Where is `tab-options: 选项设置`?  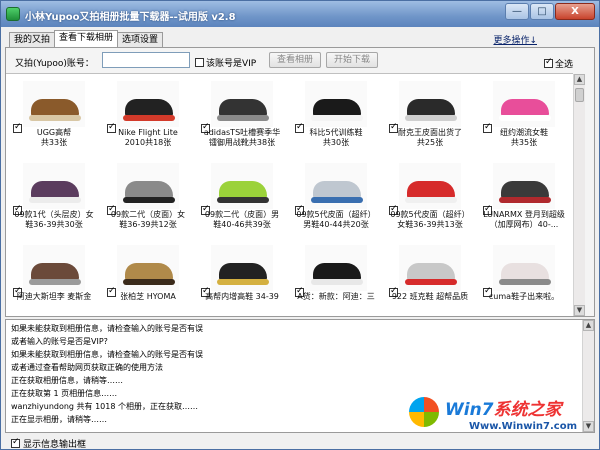
tab-options: 选项设置 is located at coordinates (140, 39).